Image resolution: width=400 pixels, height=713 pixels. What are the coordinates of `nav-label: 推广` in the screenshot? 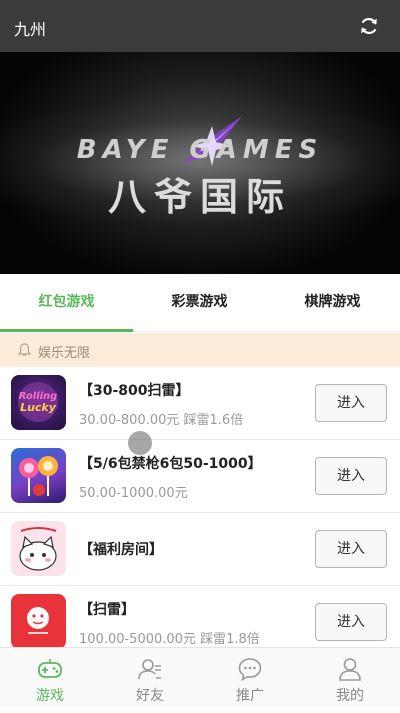 It's located at (250, 696).